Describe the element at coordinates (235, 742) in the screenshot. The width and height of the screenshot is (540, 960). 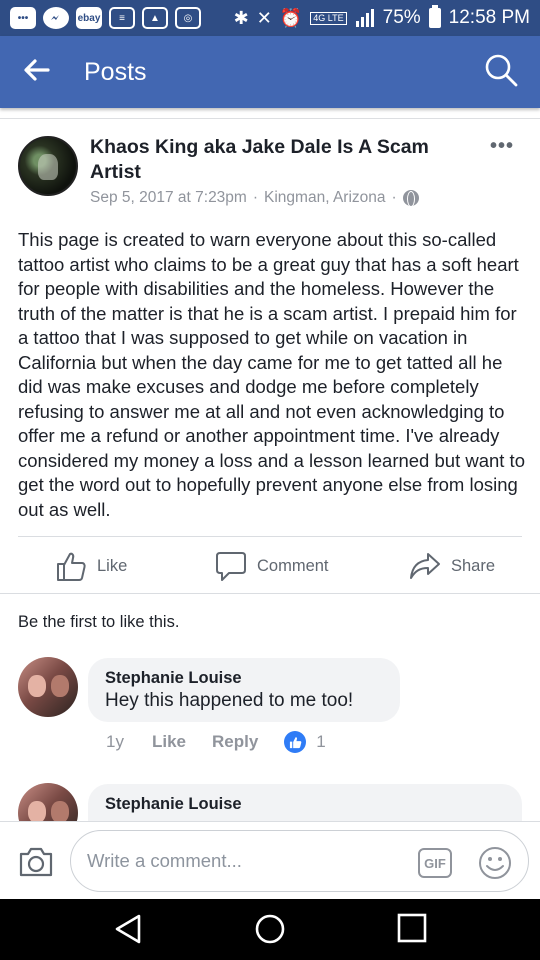
I see `comment-reply-link: Reply` at that location.